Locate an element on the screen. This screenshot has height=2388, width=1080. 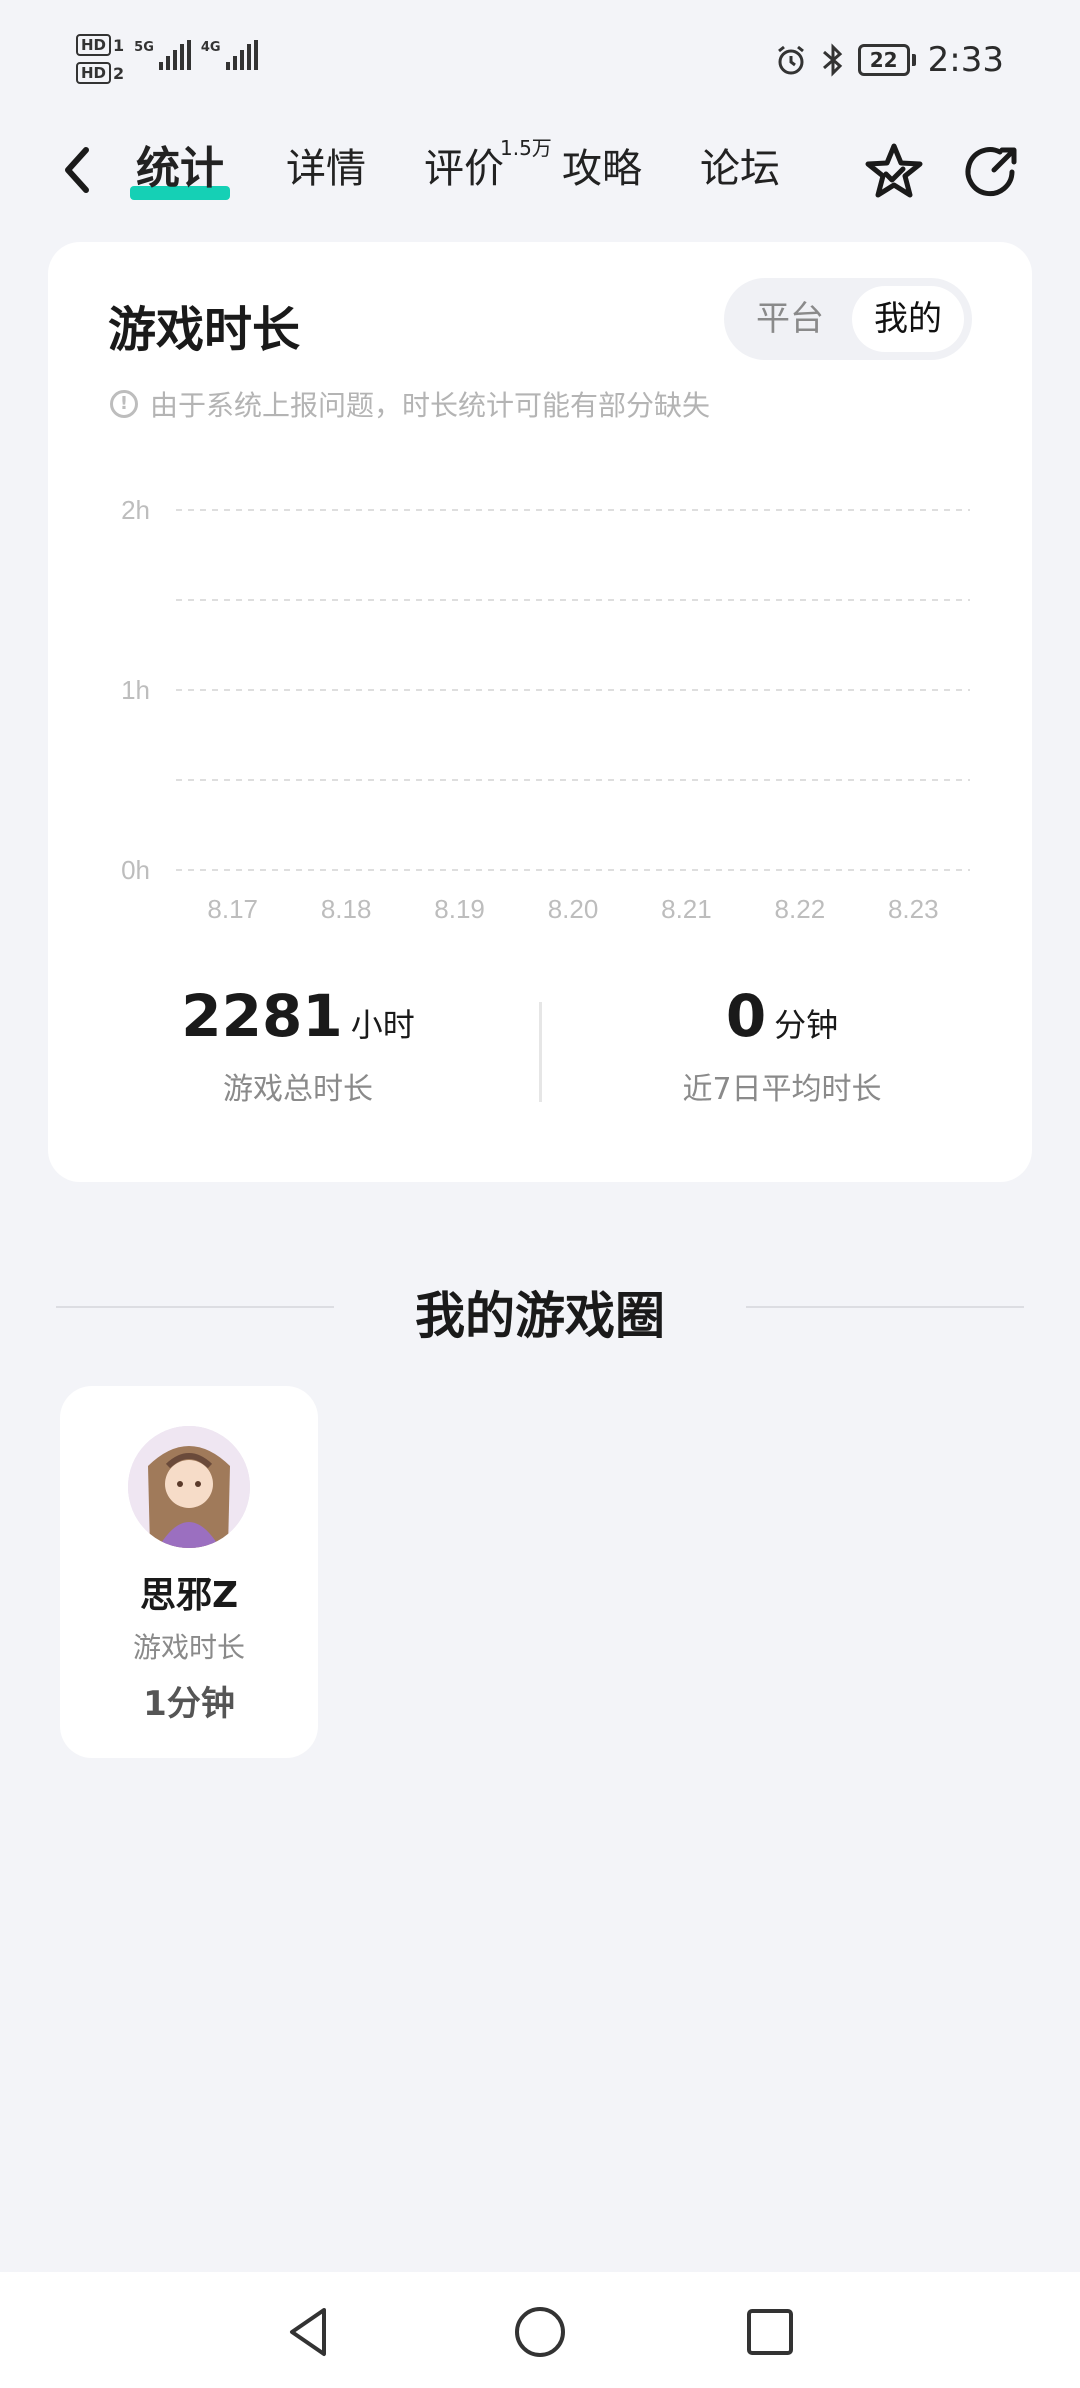
alarm-icon is located at coordinates (790, 60).